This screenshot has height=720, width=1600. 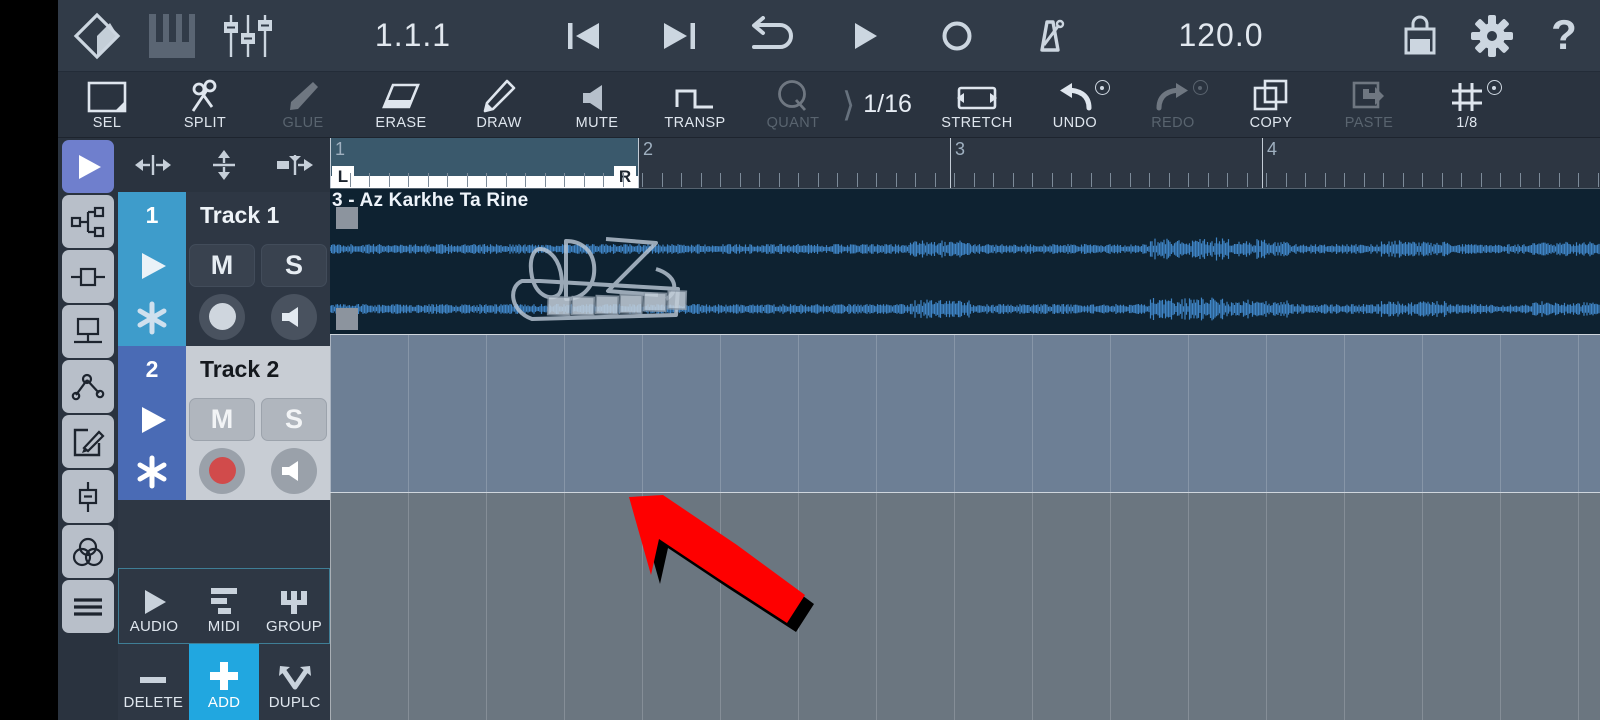 I want to click on duplicate-track-button: DUPLC, so click(x=294, y=682).